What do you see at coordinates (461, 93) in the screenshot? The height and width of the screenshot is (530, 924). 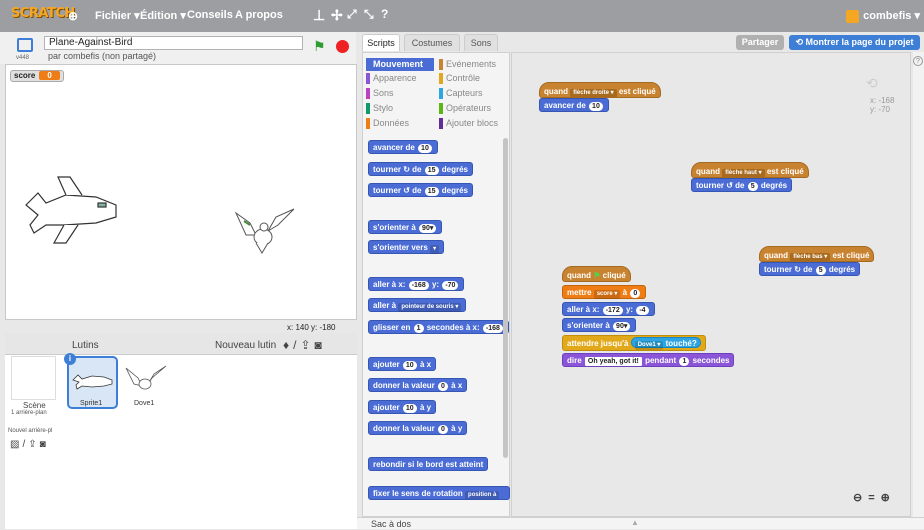 I see `category-sensing: Capteurs` at bounding box center [461, 93].